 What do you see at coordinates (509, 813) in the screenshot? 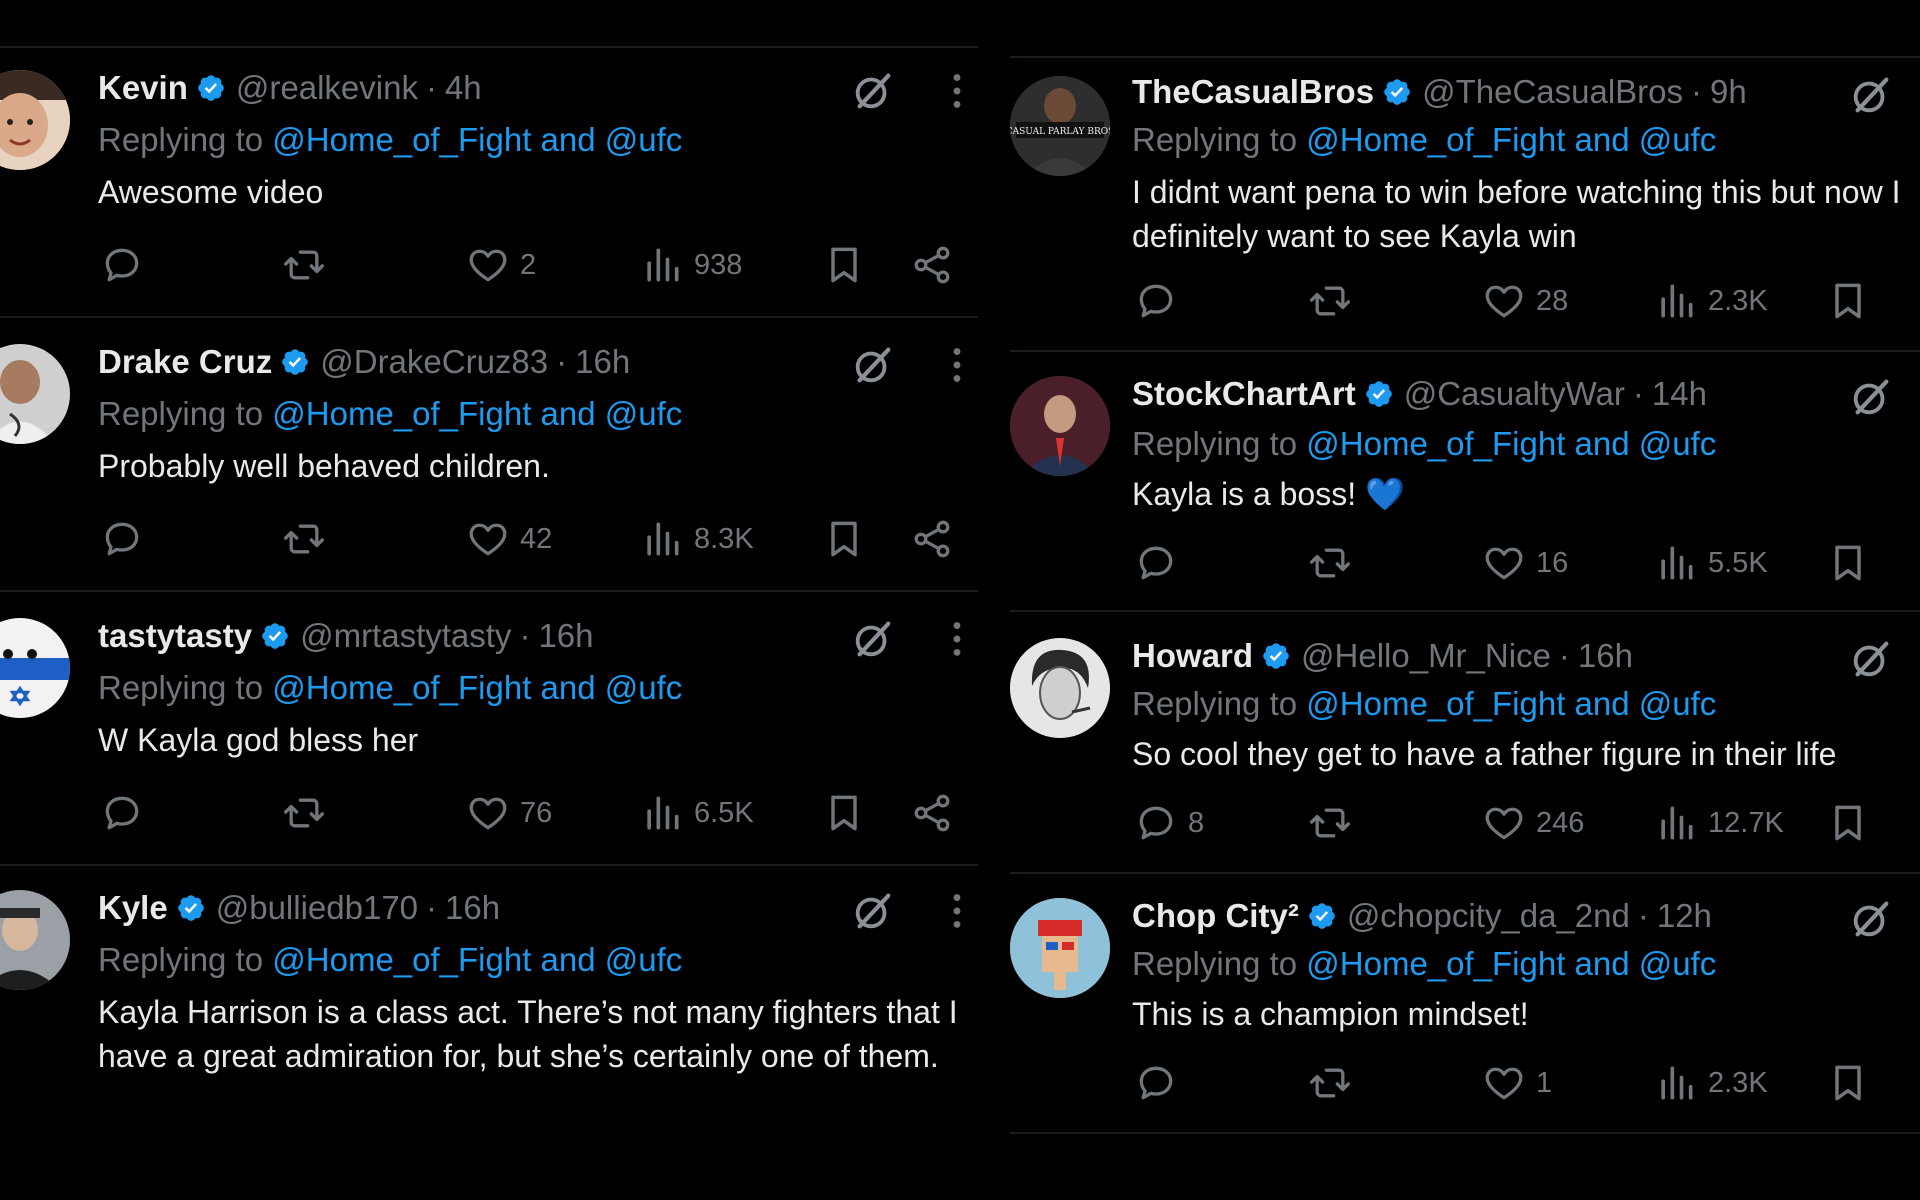
I see `like-button: 76` at bounding box center [509, 813].